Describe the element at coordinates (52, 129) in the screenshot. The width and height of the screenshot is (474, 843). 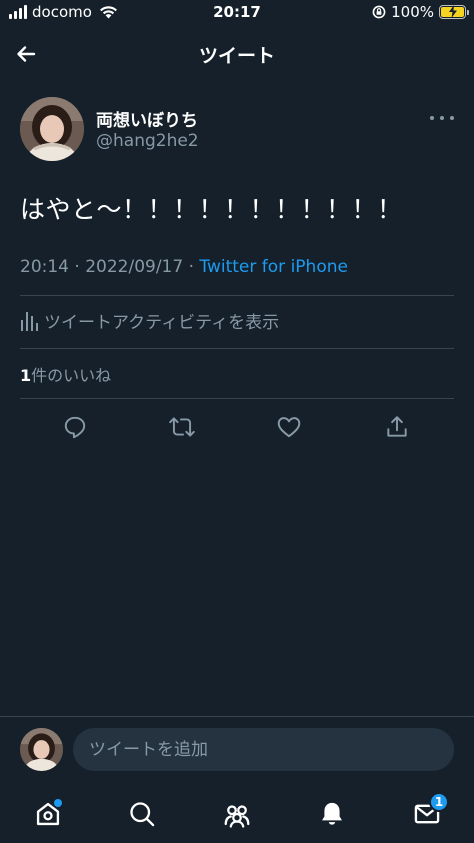
I see `author-avatar` at that location.